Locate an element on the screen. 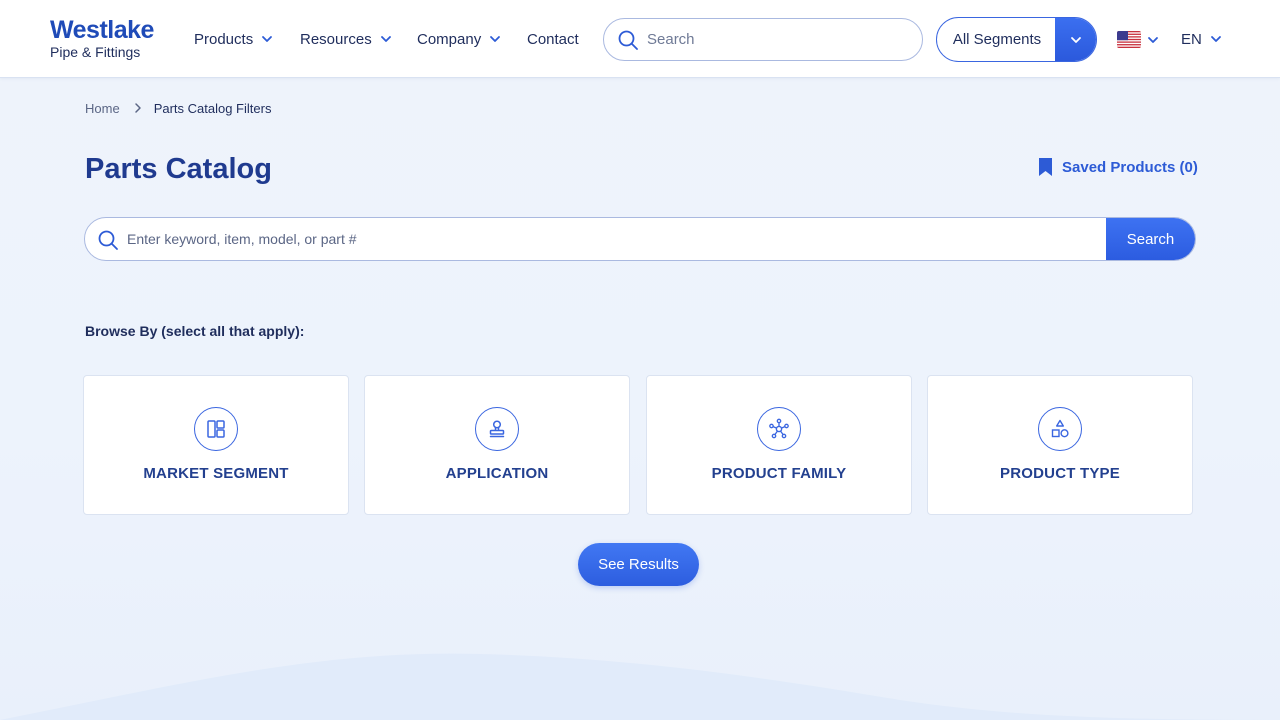  shapes-icon is located at coordinates (1060, 429).